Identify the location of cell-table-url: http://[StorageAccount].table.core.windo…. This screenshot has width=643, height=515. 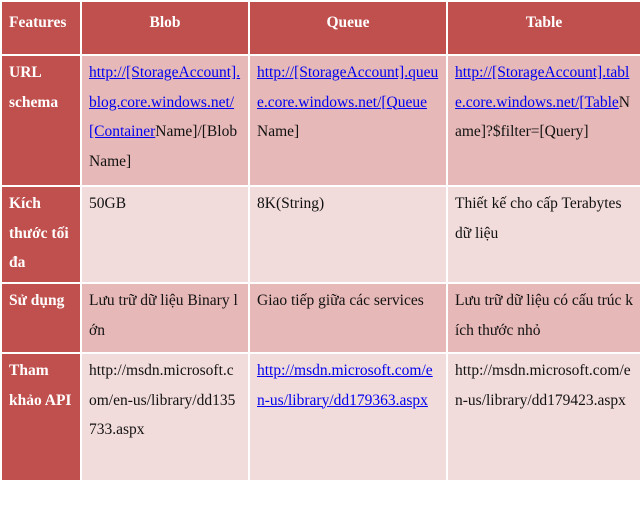
(544, 120).